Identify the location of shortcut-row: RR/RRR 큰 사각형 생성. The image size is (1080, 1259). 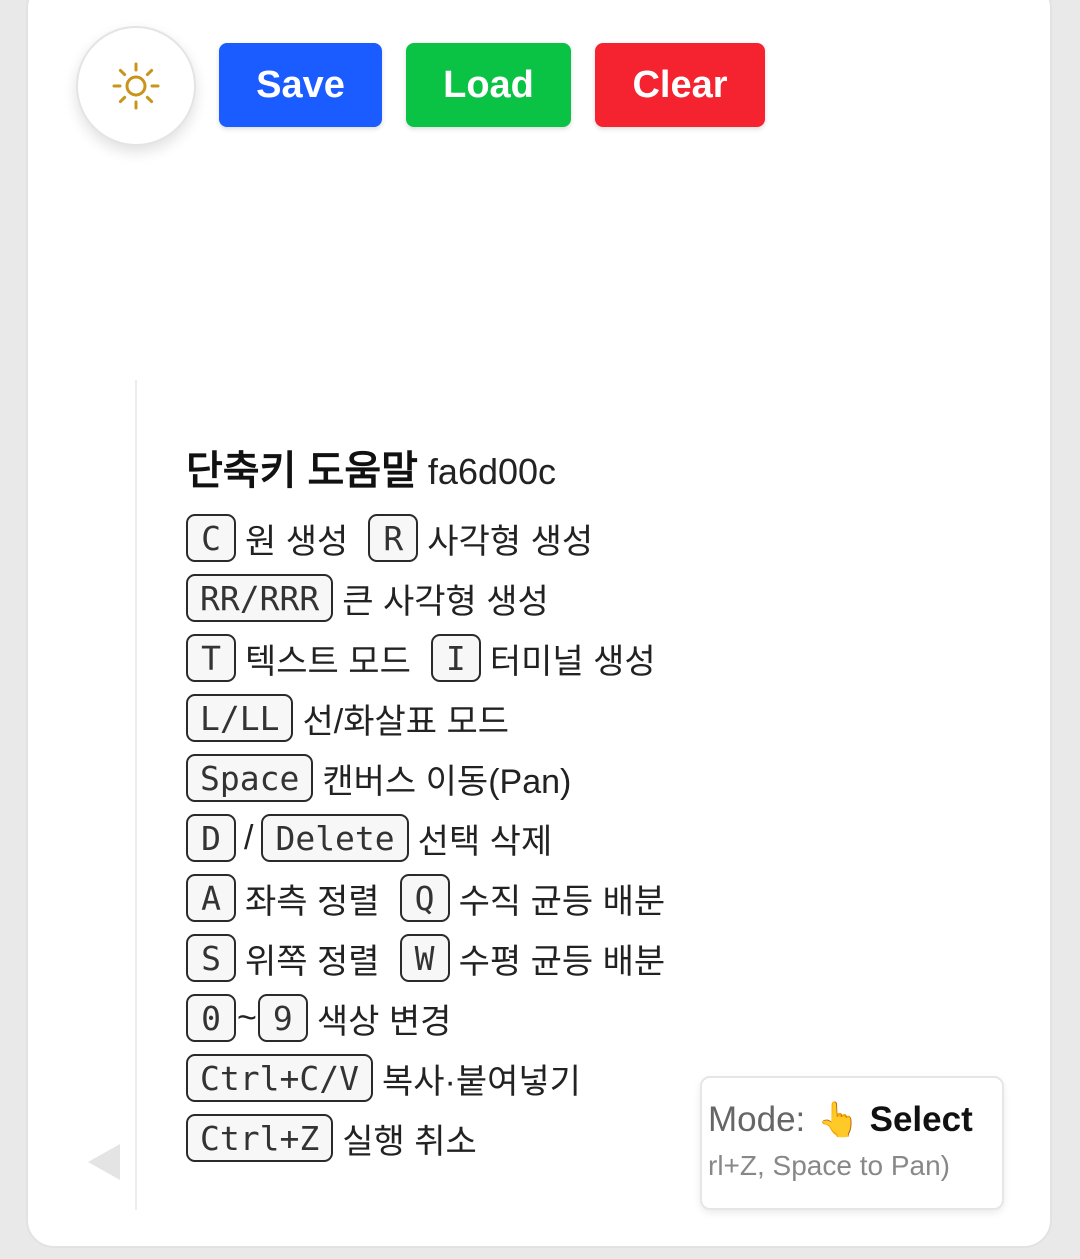
(377, 598).